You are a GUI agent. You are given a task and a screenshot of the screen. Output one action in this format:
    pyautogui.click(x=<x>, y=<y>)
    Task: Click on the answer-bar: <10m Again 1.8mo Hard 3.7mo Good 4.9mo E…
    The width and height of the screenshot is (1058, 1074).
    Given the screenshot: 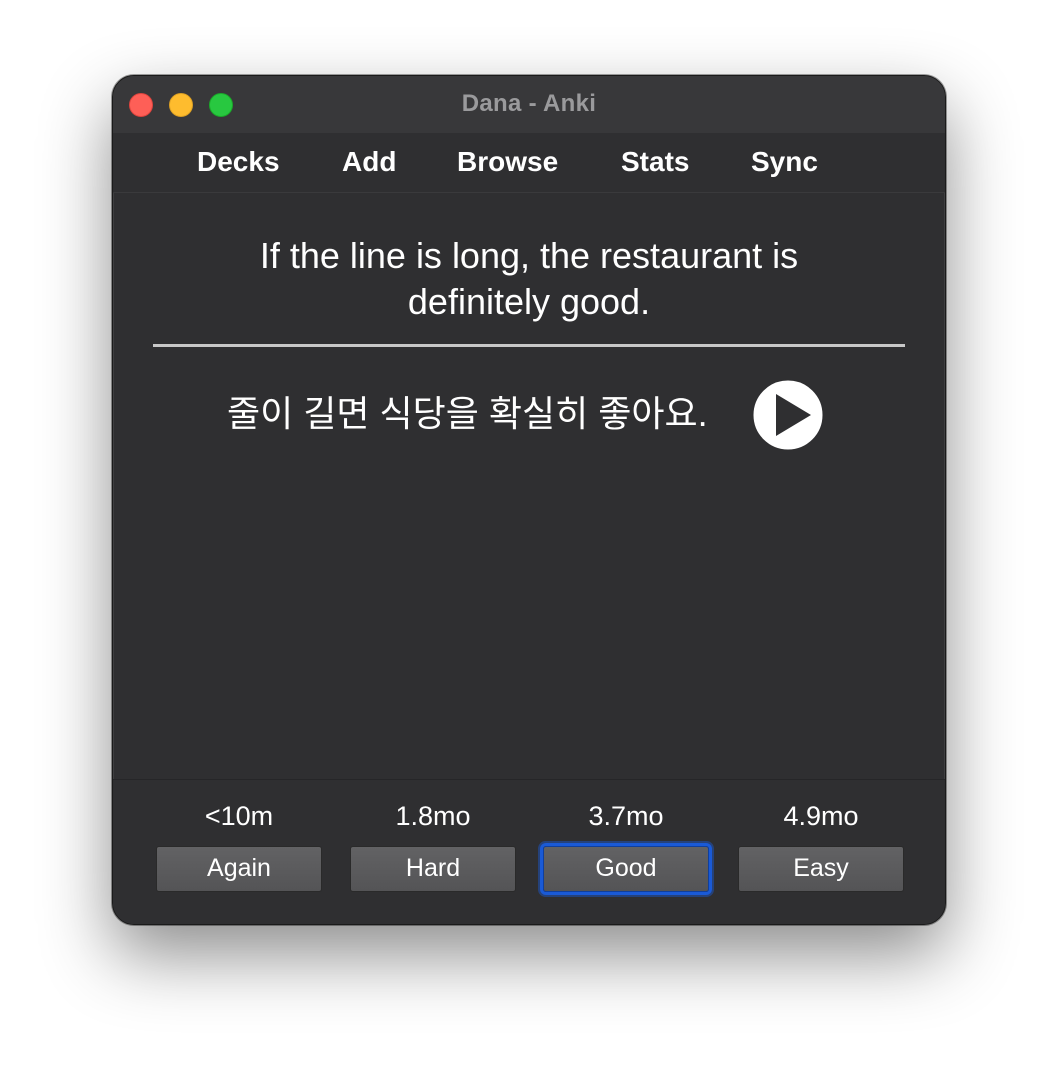 What is the action you would take?
    pyautogui.click(x=529, y=851)
    